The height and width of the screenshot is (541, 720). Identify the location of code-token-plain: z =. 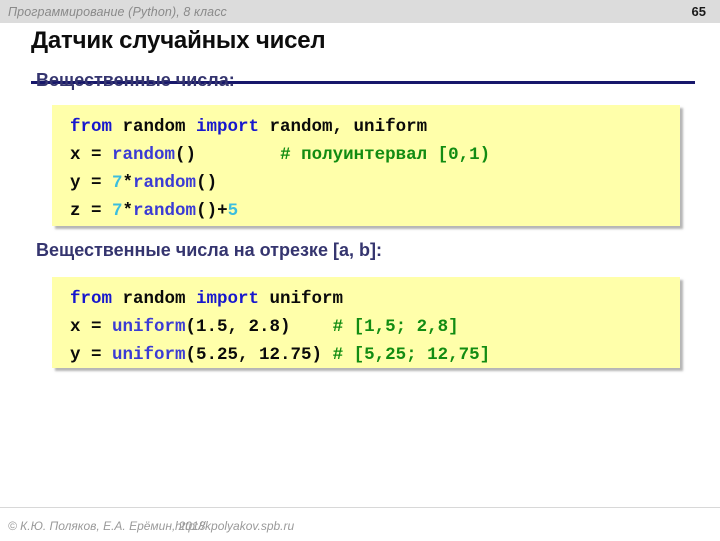
(91, 211).